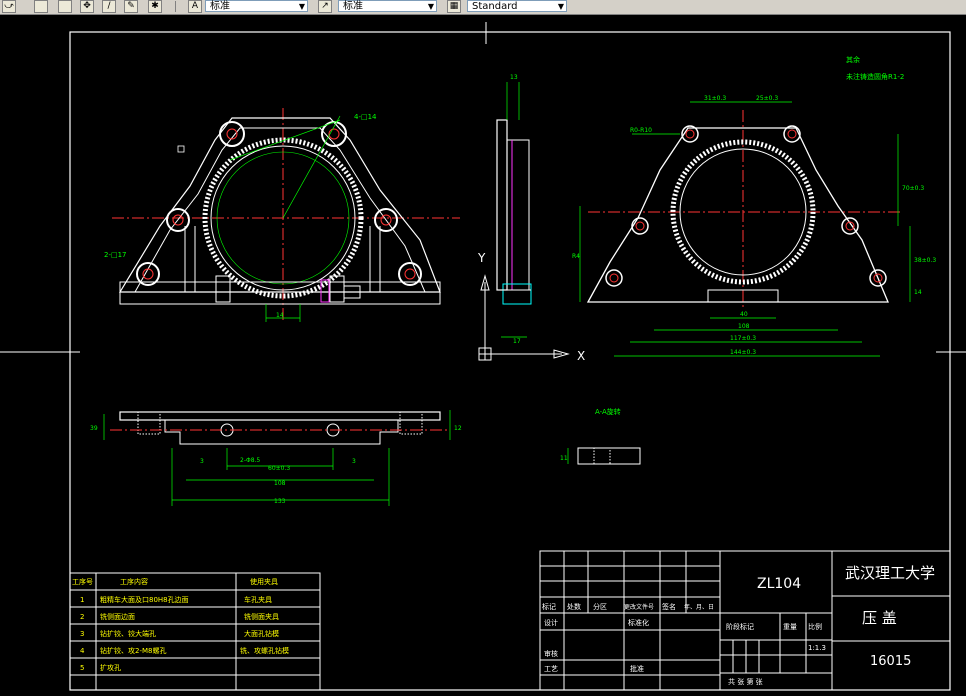 This screenshot has width=966, height=696. Describe the element at coordinates (879, 618) in the screenshot. I see `part-name: 压 盖` at that location.